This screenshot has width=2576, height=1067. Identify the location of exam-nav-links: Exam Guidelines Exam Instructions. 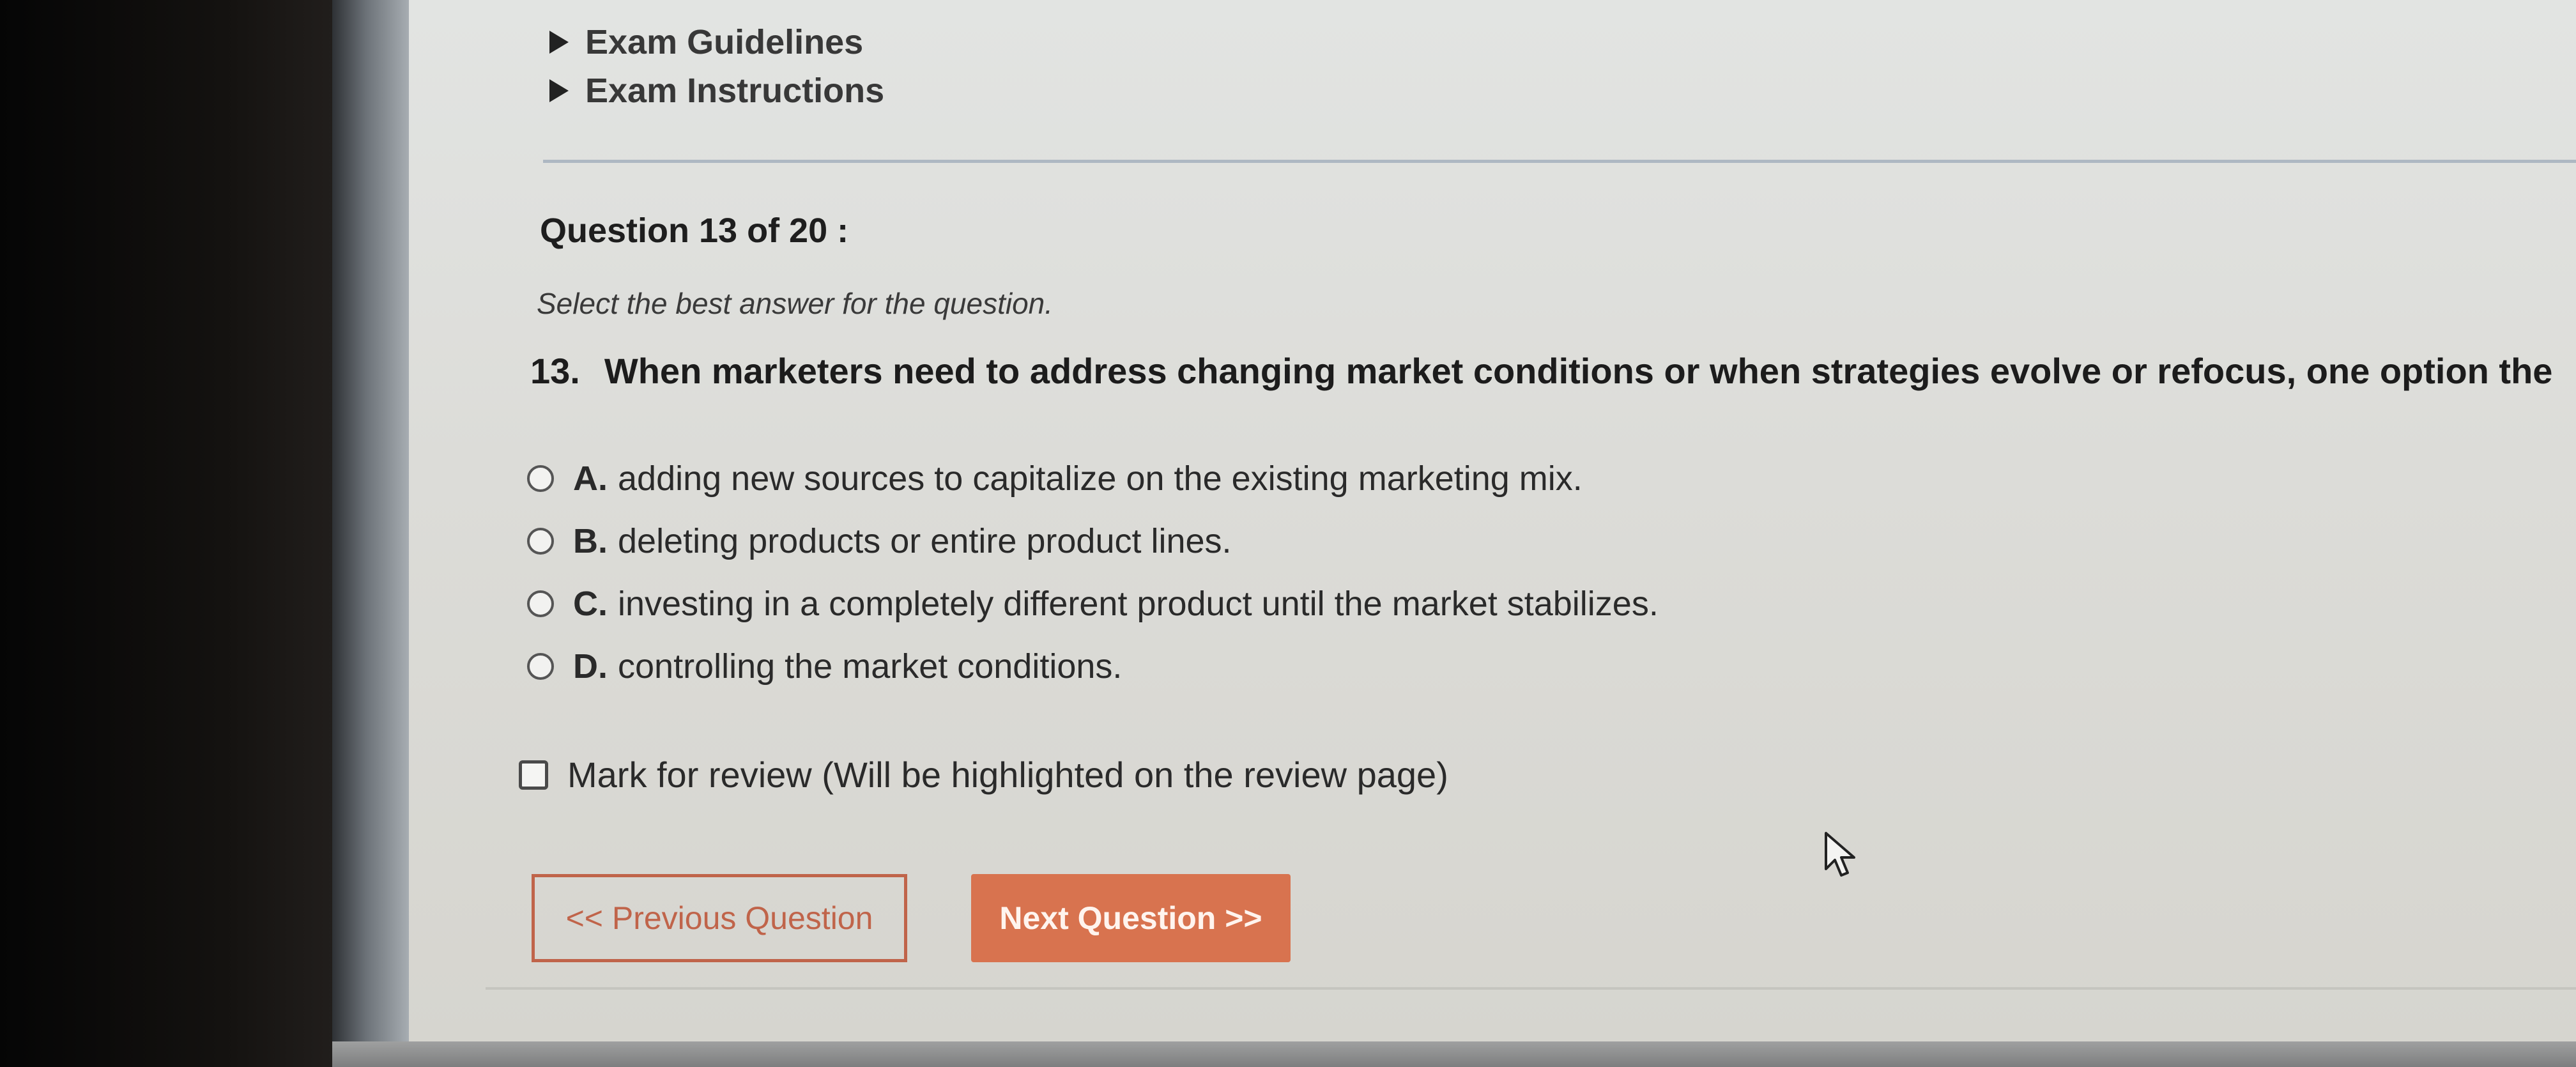
(716, 66).